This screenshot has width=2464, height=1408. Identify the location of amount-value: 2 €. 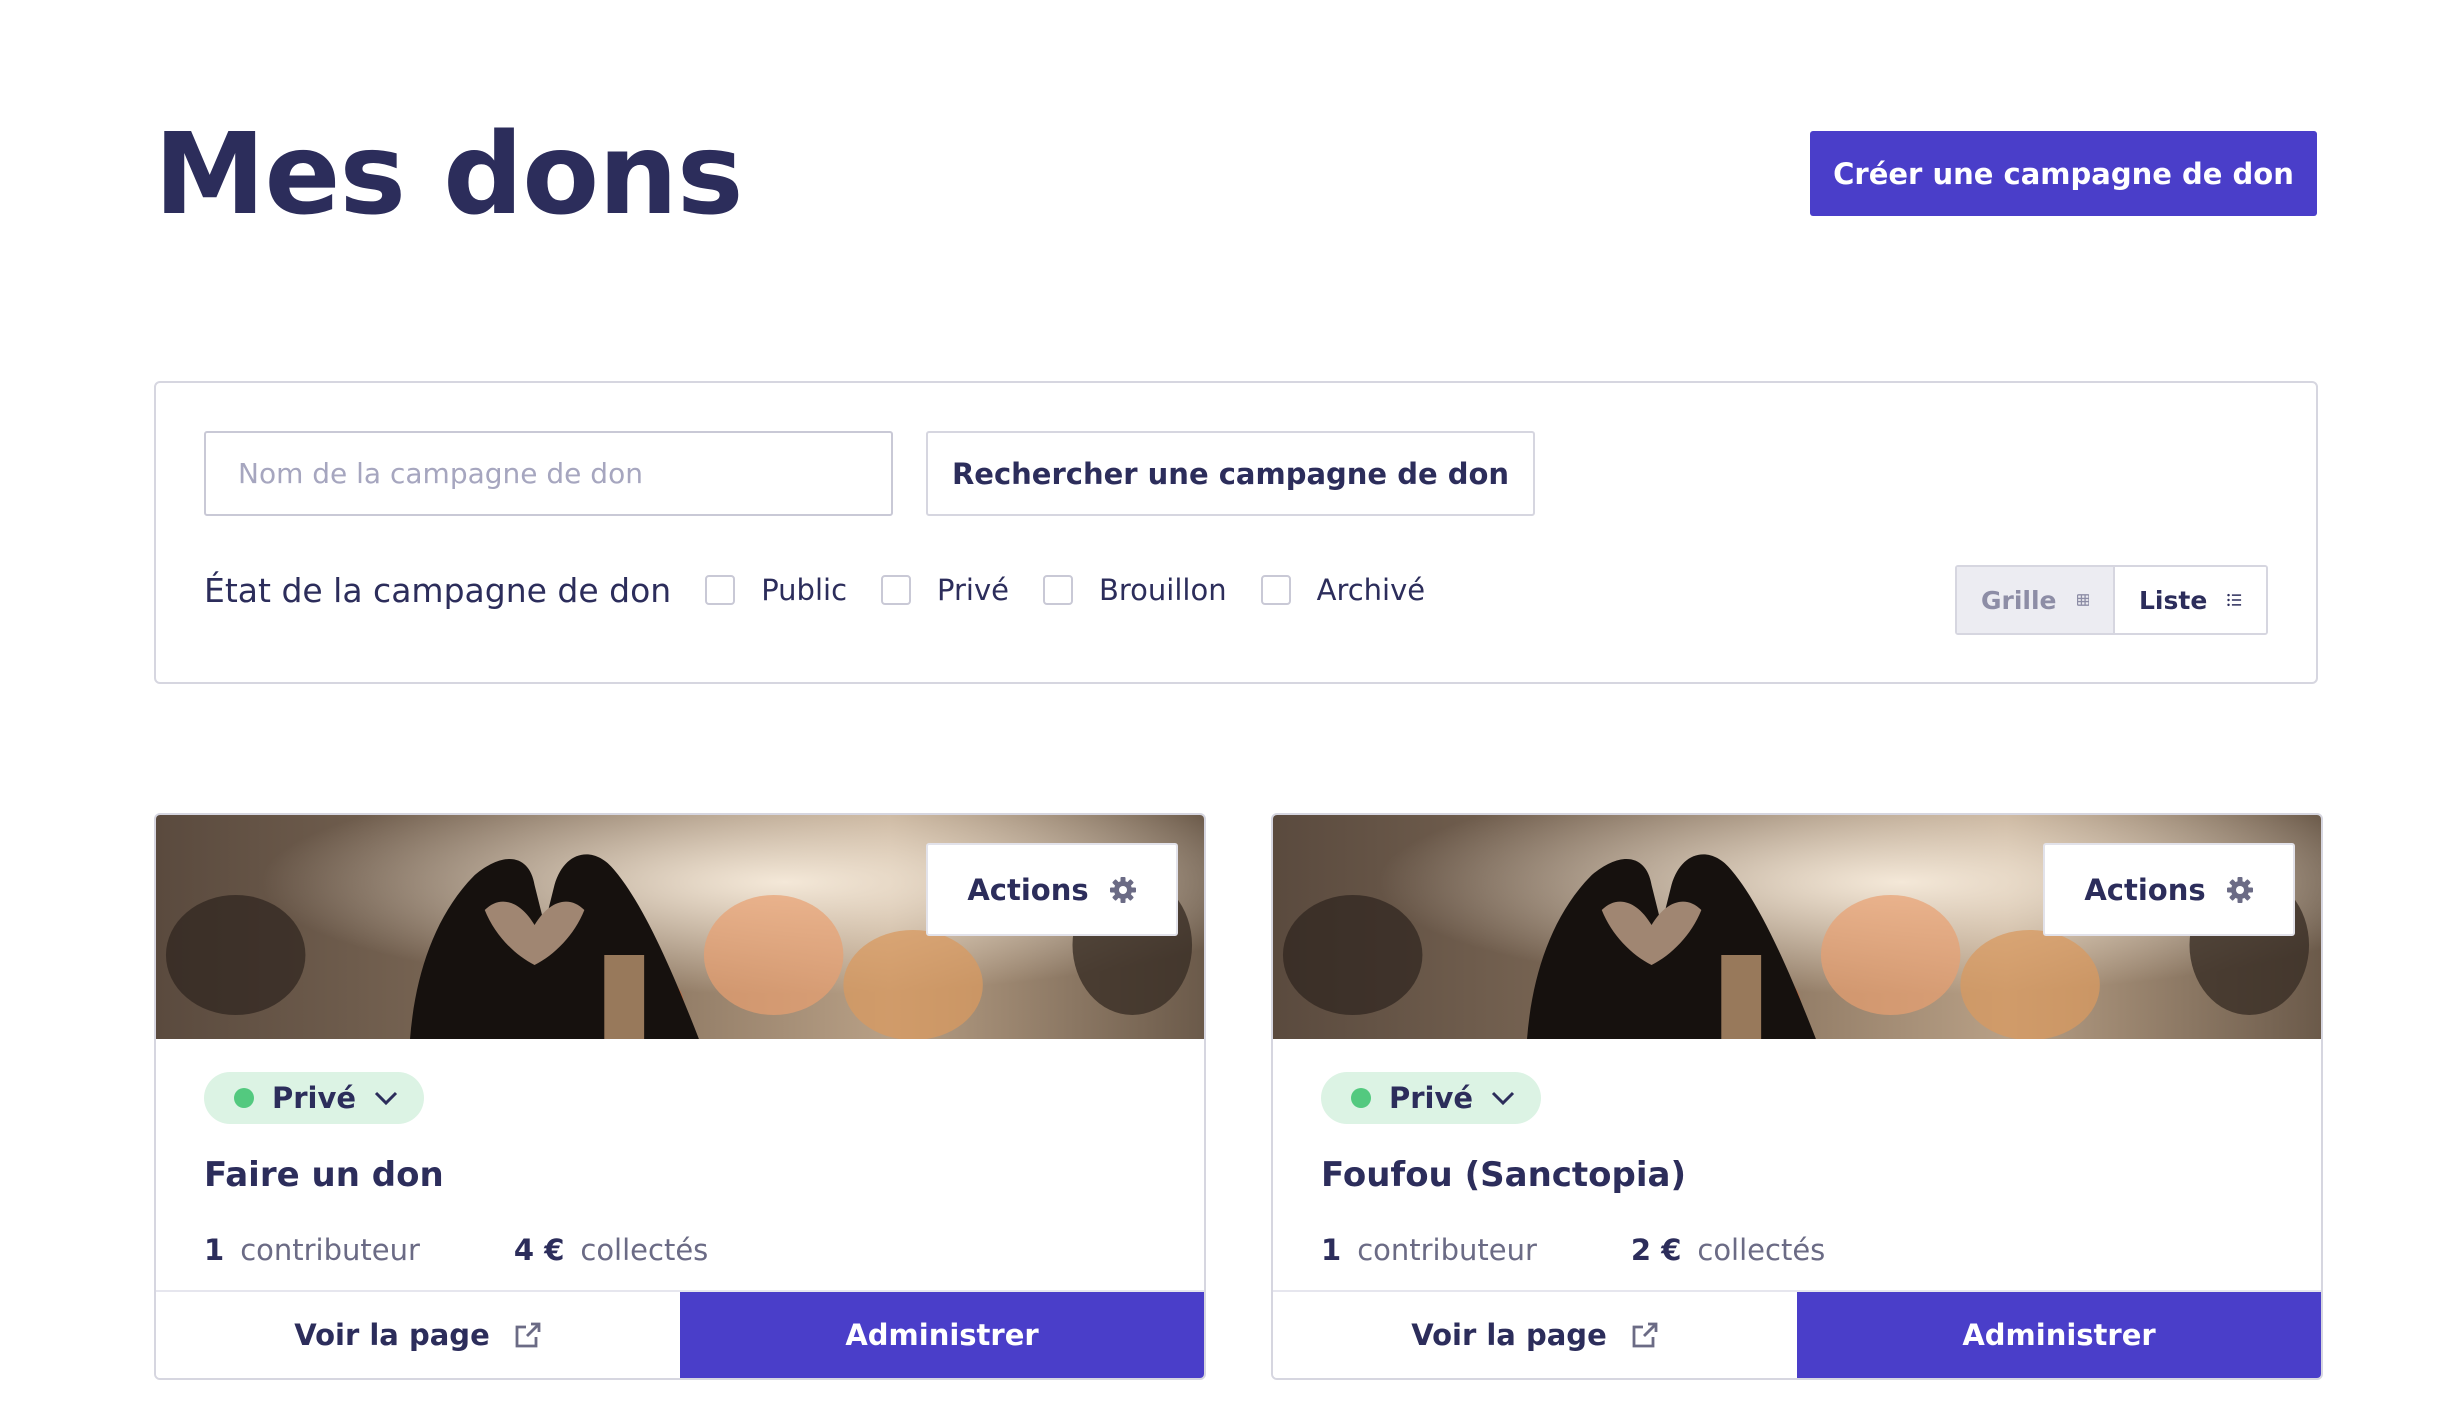
(1656, 1250).